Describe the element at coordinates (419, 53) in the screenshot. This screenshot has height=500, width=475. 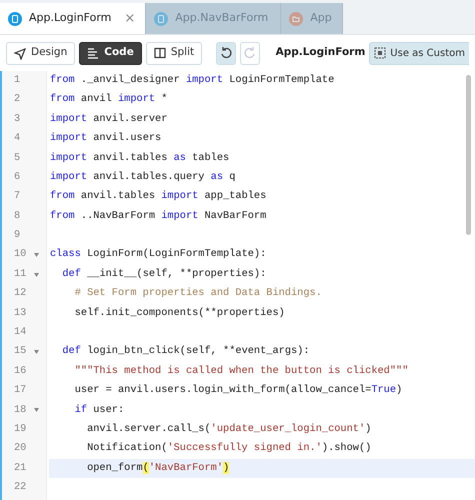
I see `custom-component-button: Use as Custom` at that location.